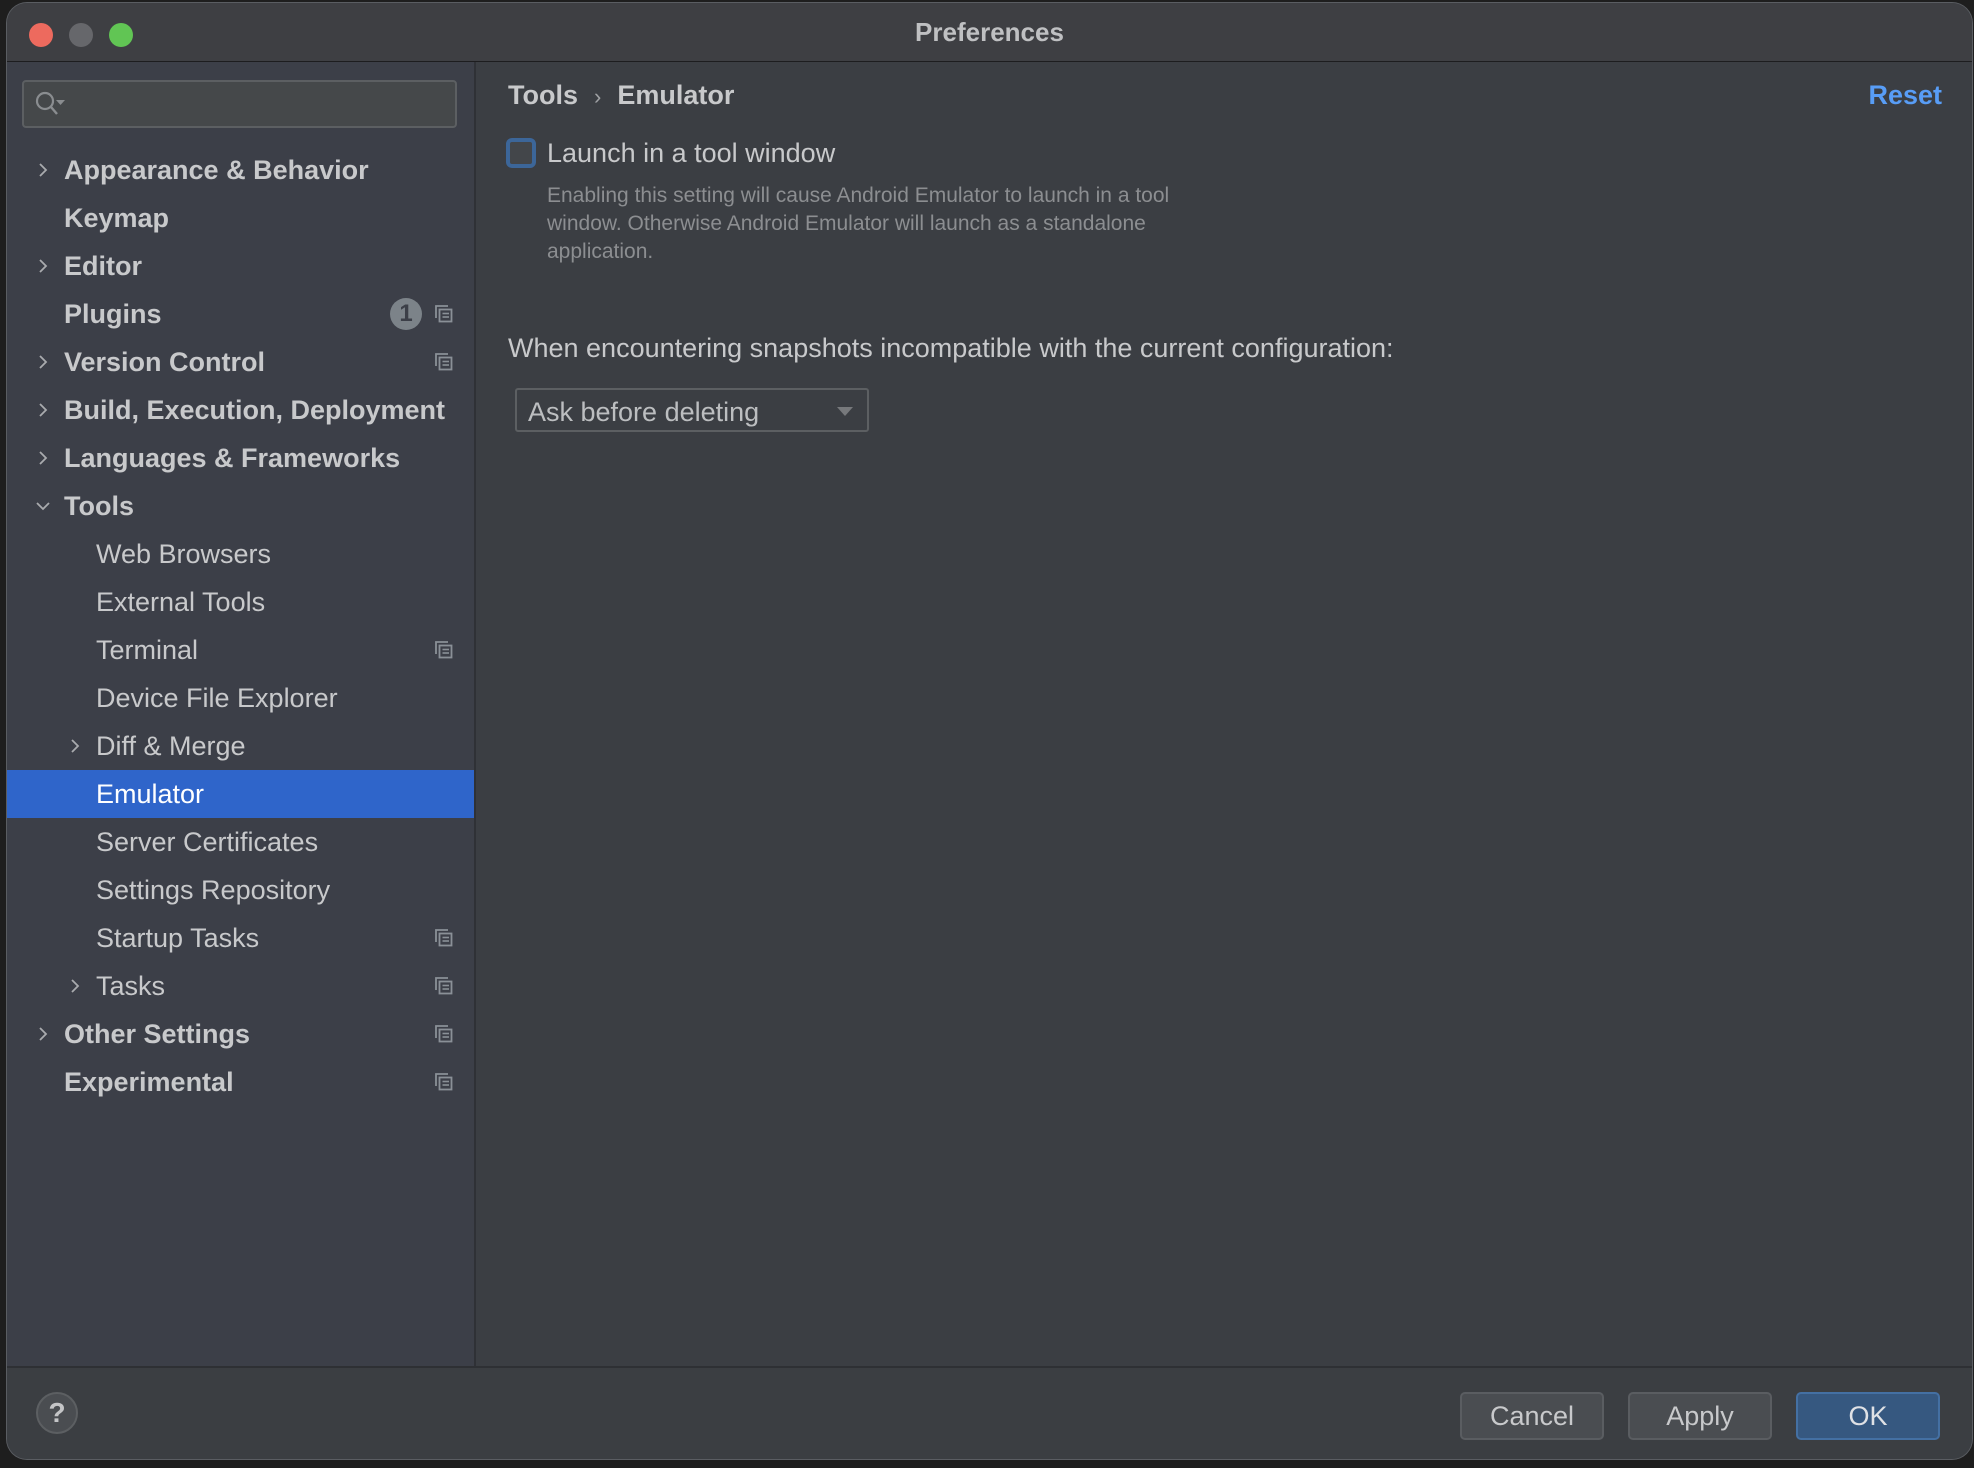 This screenshot has height=1468, width=1974. What do you see at coordinates (184, 553) in the screenshot?
I see `sidebar-item-label: Web Browsers` at bounding box center [184, 553].